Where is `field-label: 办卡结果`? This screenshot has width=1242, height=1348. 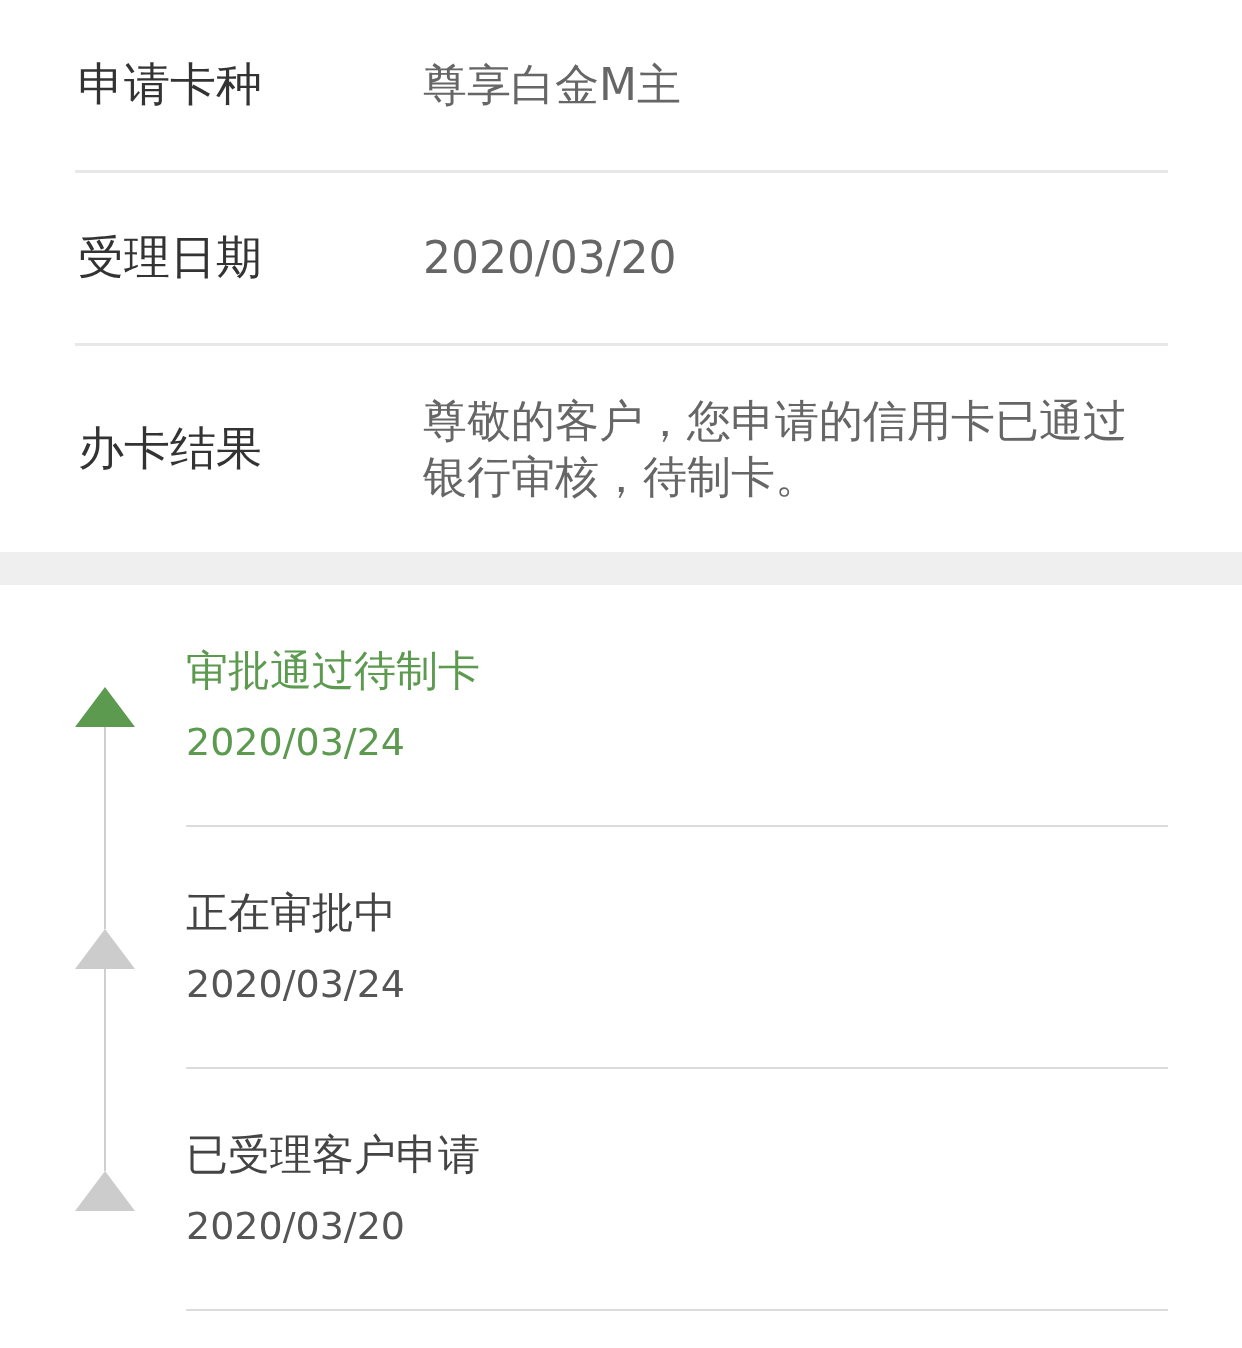 field-label: 办卡结果 is located at coordinates (170, 448).